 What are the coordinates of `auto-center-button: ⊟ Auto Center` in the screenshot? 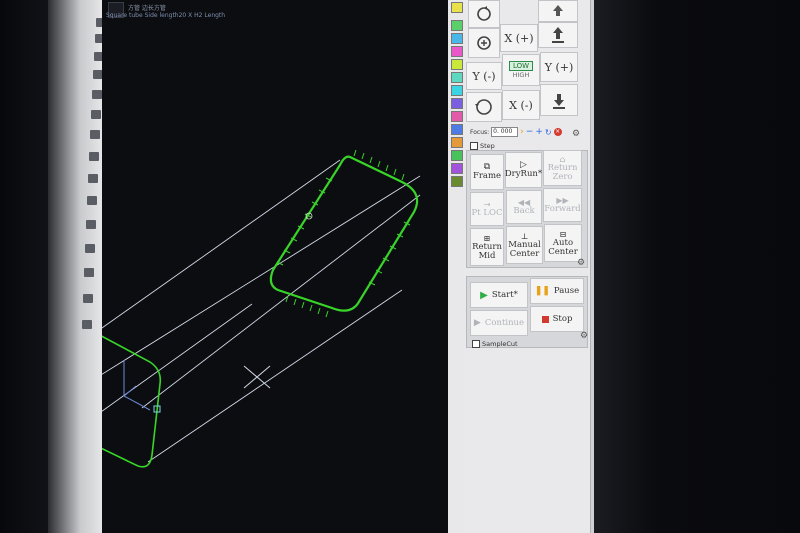 It's located at (563, 243).